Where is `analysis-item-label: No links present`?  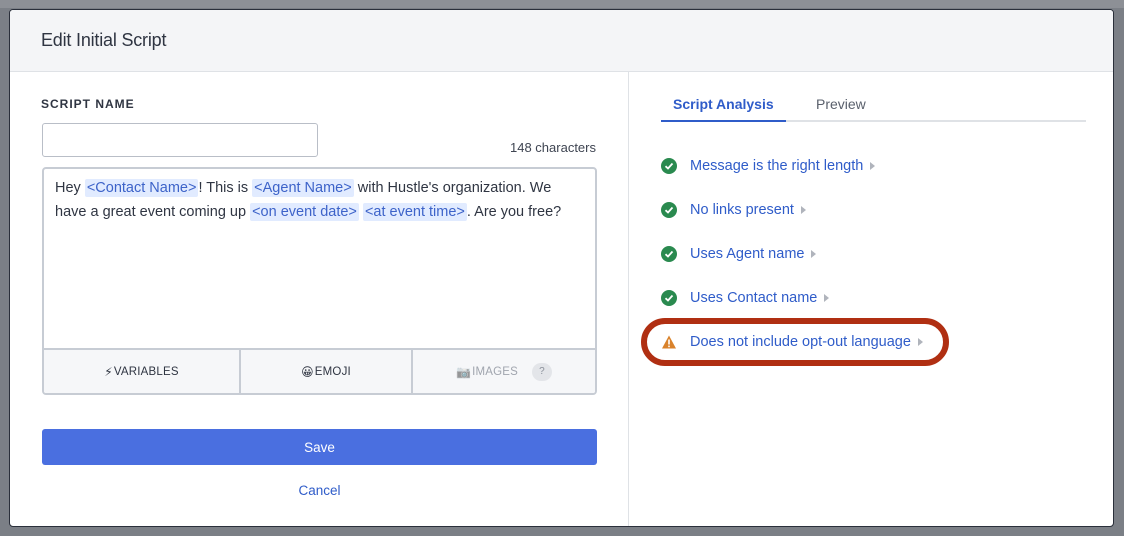 analysis-item-label: No links present is located at coordinates (742, 210).